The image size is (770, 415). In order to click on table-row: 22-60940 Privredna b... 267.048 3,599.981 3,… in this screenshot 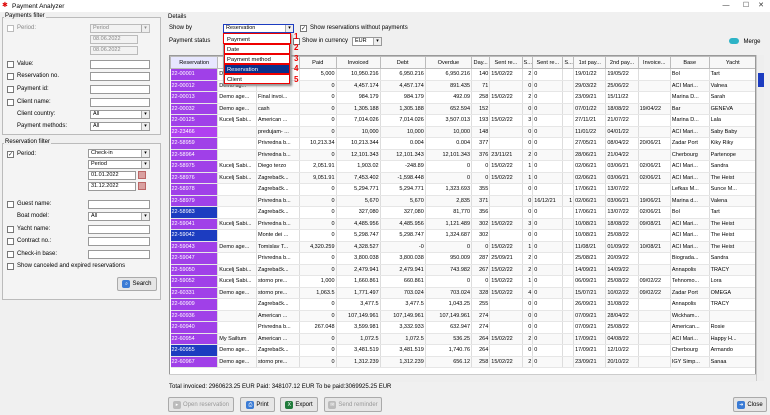, I will do `click(462, 327)`.